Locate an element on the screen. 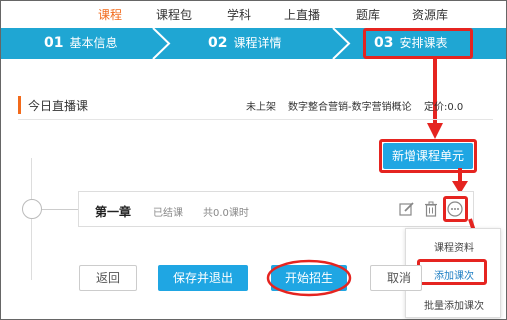 The height and width of the screenshot is (320, 507). nav-item-subject: 学科 is located at coordinates (239, 14).